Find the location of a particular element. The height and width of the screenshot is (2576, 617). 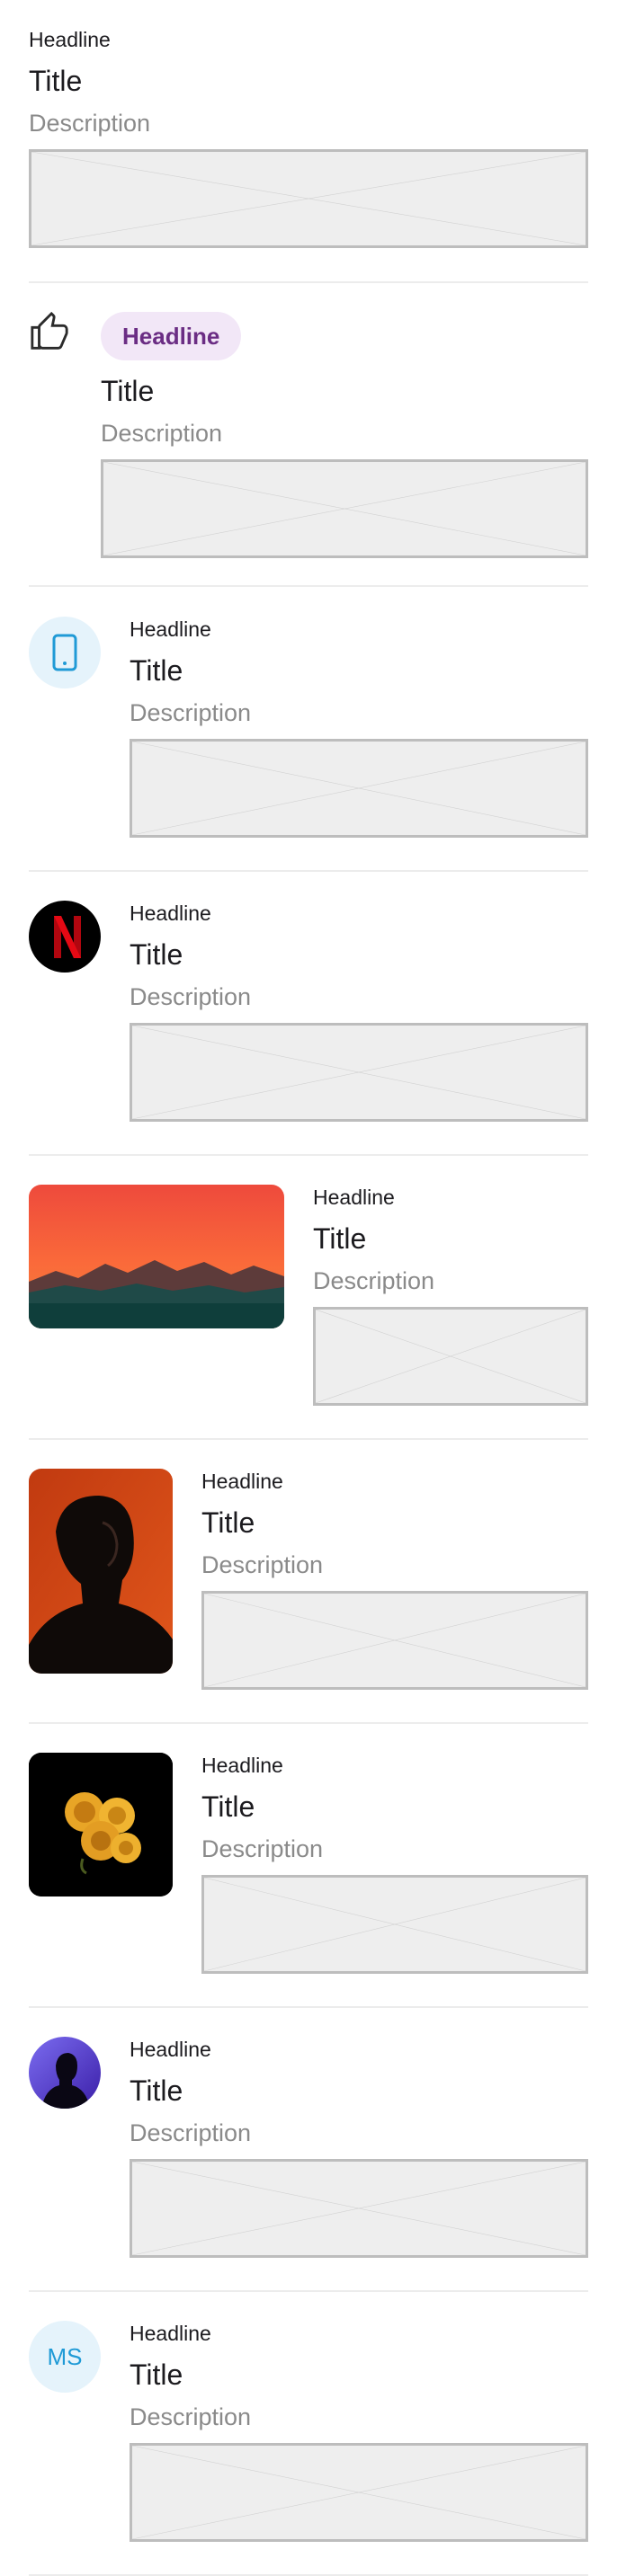

smartphone-icon is located at coordinates (65, 652).